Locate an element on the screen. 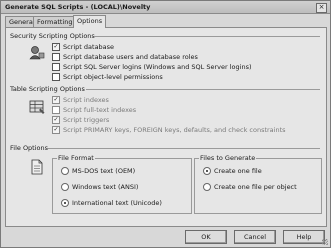 The height and width of the screenshot is (248, 331). radio-one-file-per-object is located at coordinates (207, 187).